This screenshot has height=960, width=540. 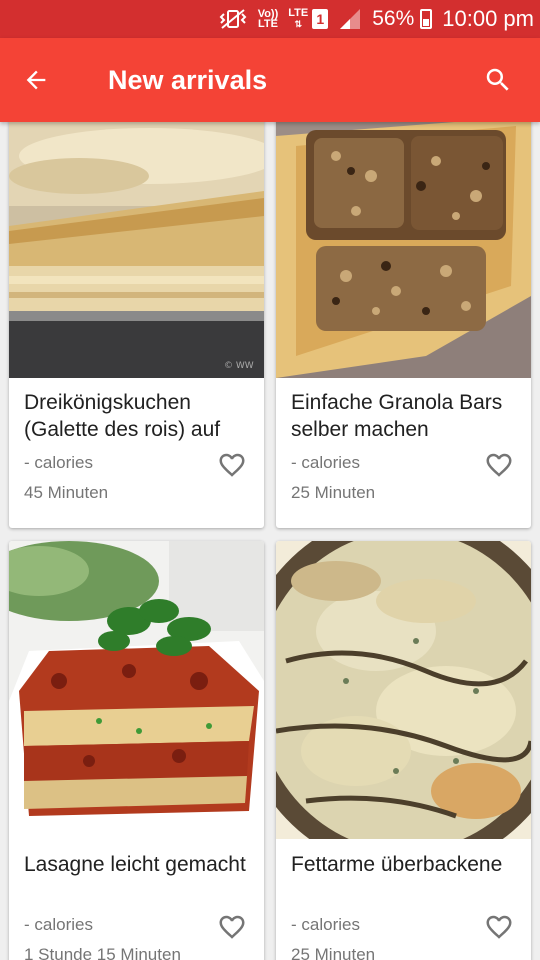 What do you see at coordinates (122, 416) in the screenshot?
I see `recipe-name: Dreikönigskuchen (Galette des rois) auf` at bounding box center [122, 416].